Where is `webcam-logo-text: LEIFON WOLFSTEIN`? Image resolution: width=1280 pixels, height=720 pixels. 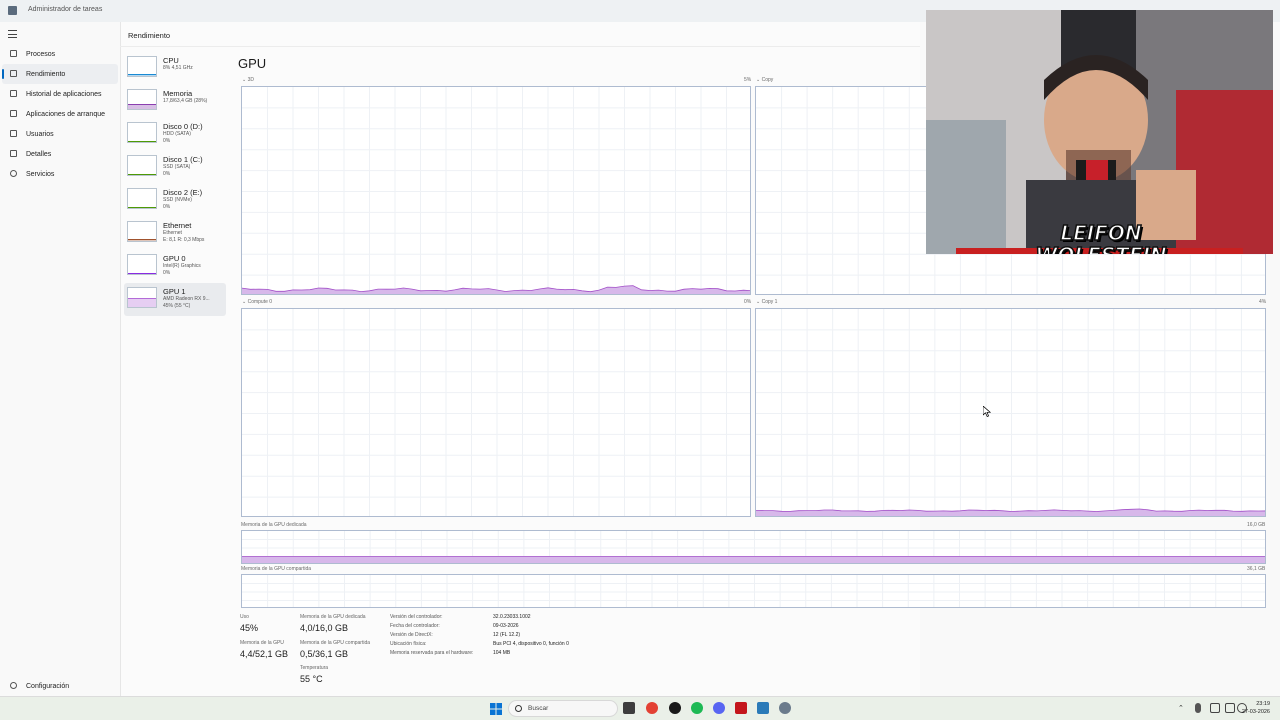 webcam-logo-text: LEIFON WOLFSTEIN is located at coordinates (1101, 237).